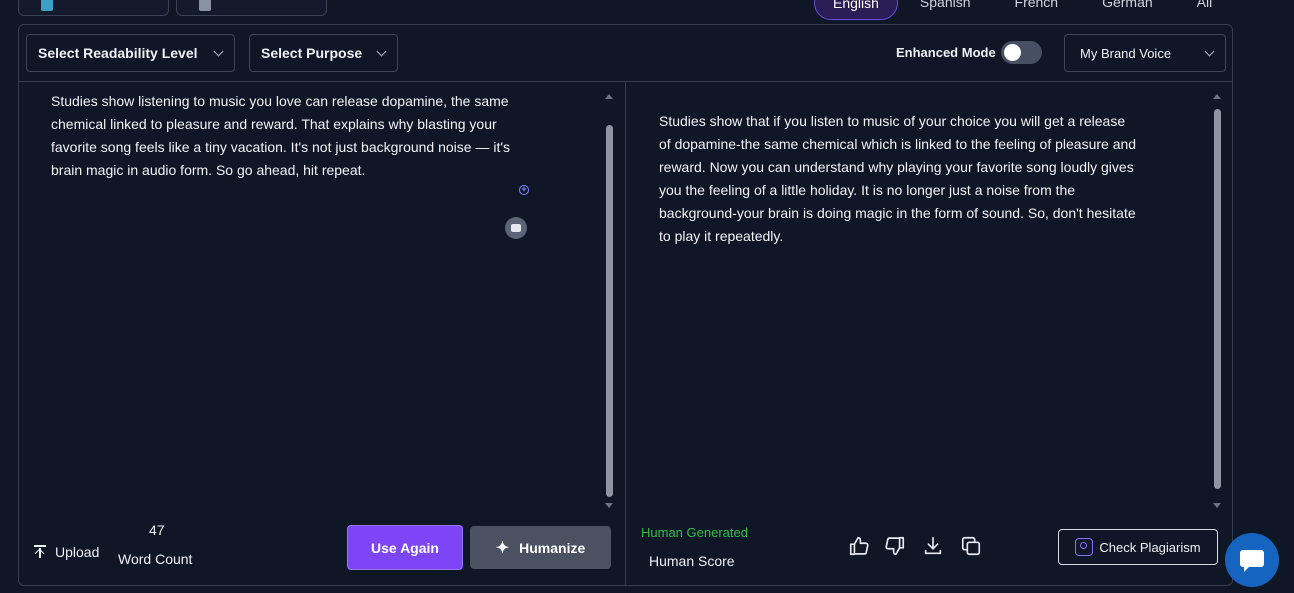 This screenshot has height=593, width=1294. What do you see at coordinates (859, 546) in the screenshot?
I see `thumbs-up-icon` at bounding box center [859, 546].